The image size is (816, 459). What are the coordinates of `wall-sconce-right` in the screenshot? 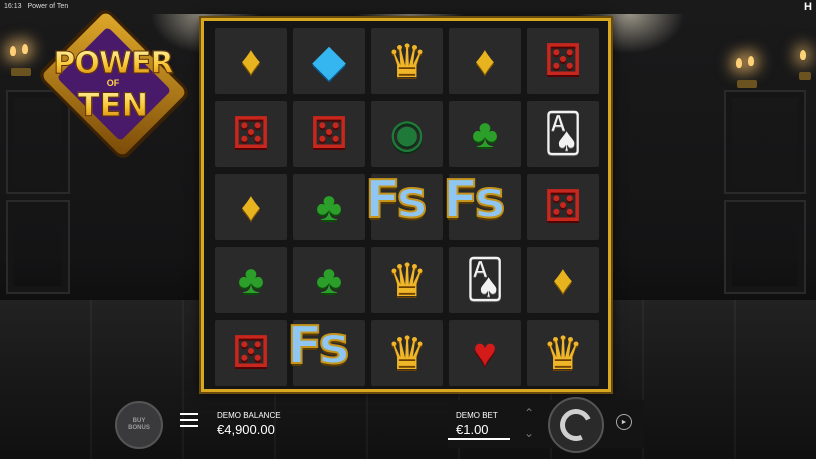 It's located at (747, 71).